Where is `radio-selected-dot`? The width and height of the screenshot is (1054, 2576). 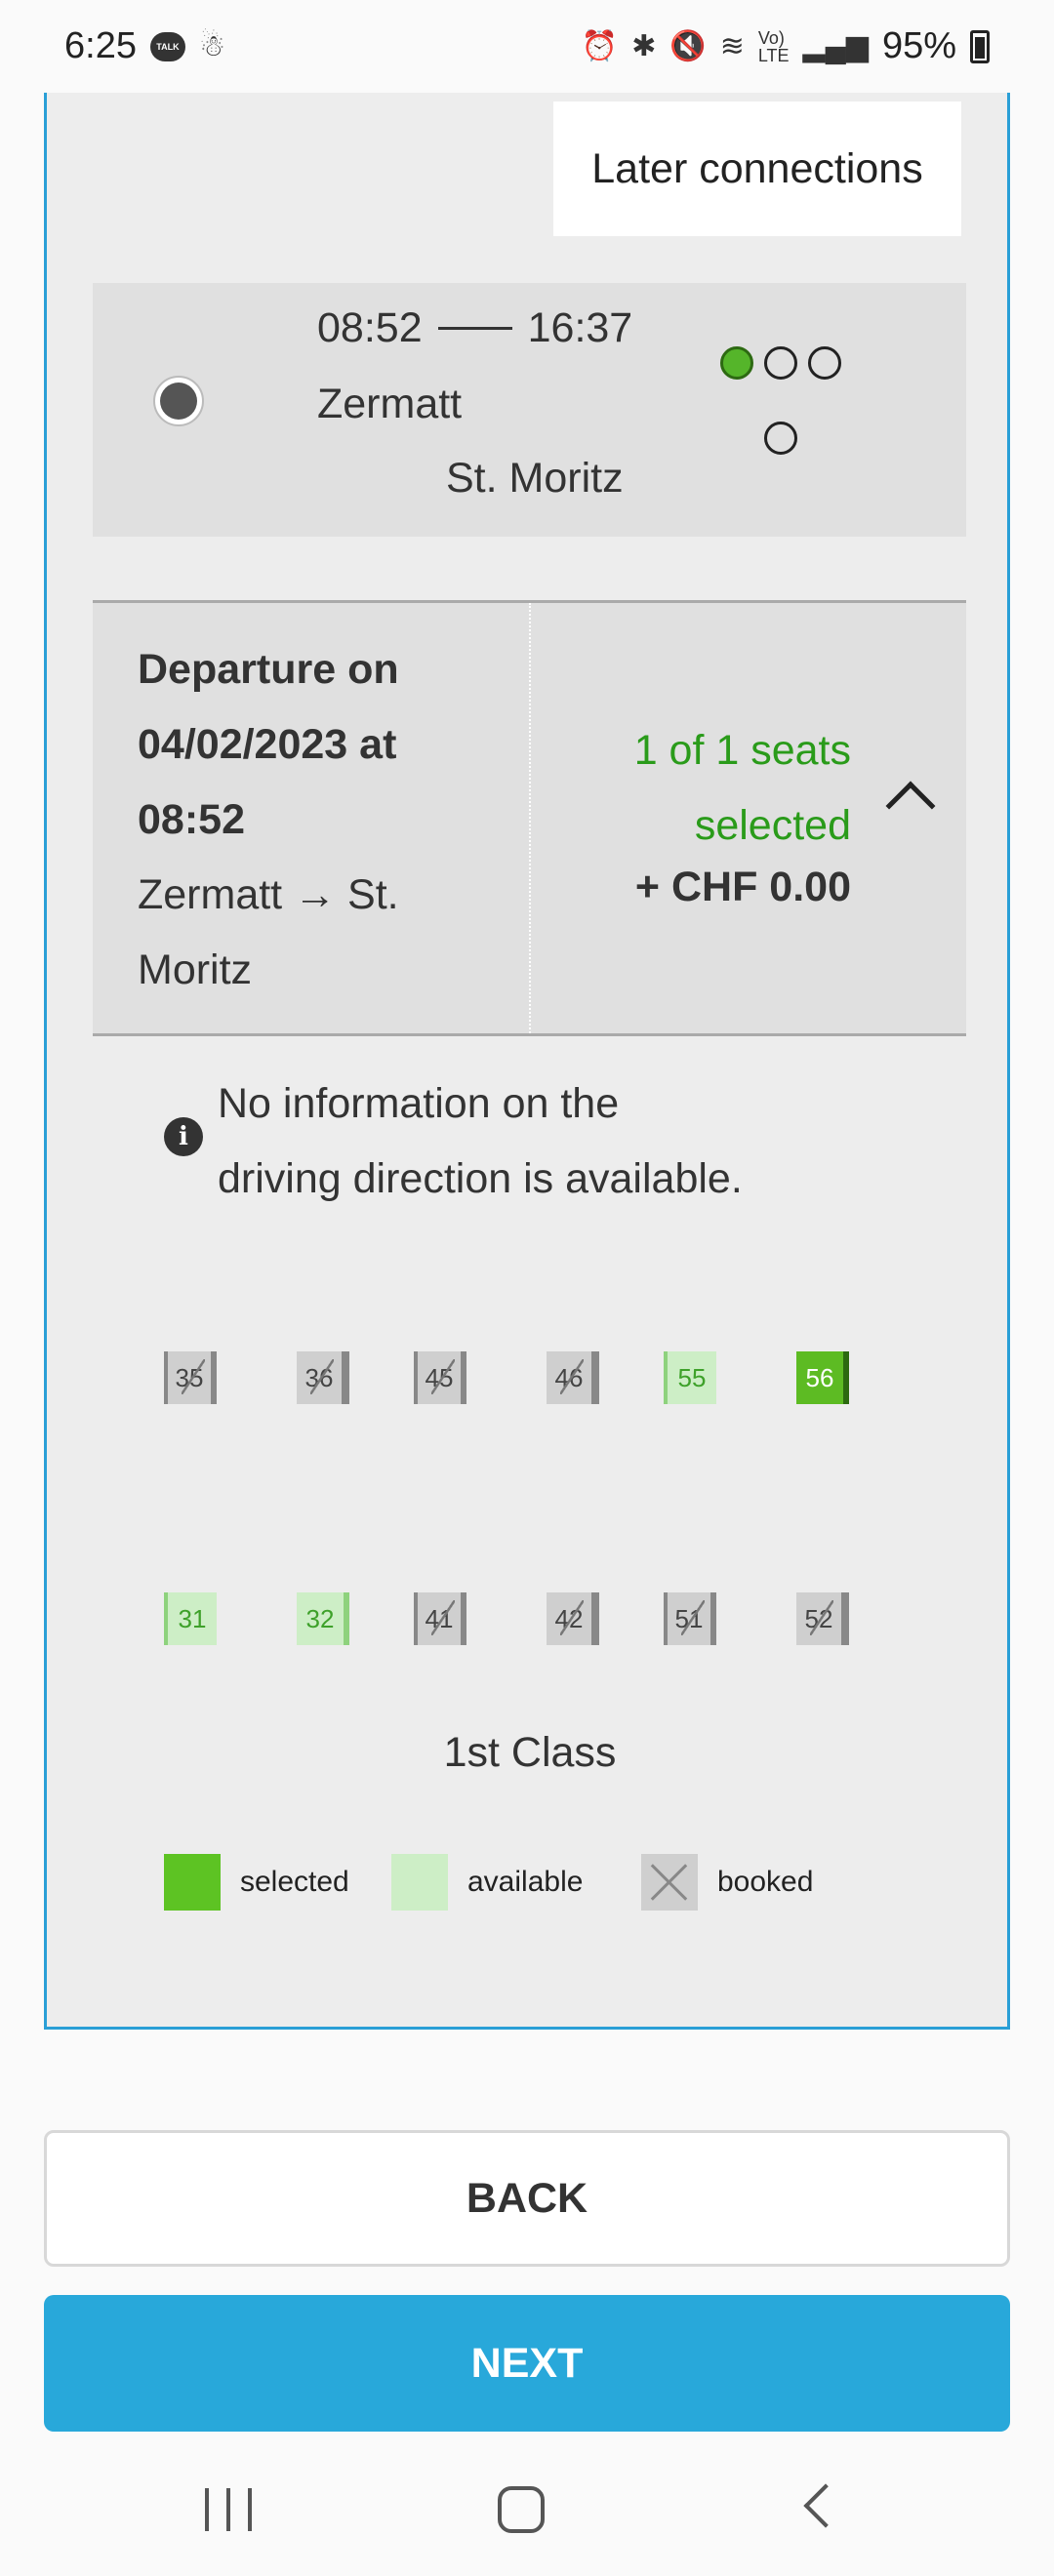
radio-selected-dot is located at coordinates (178, 401).